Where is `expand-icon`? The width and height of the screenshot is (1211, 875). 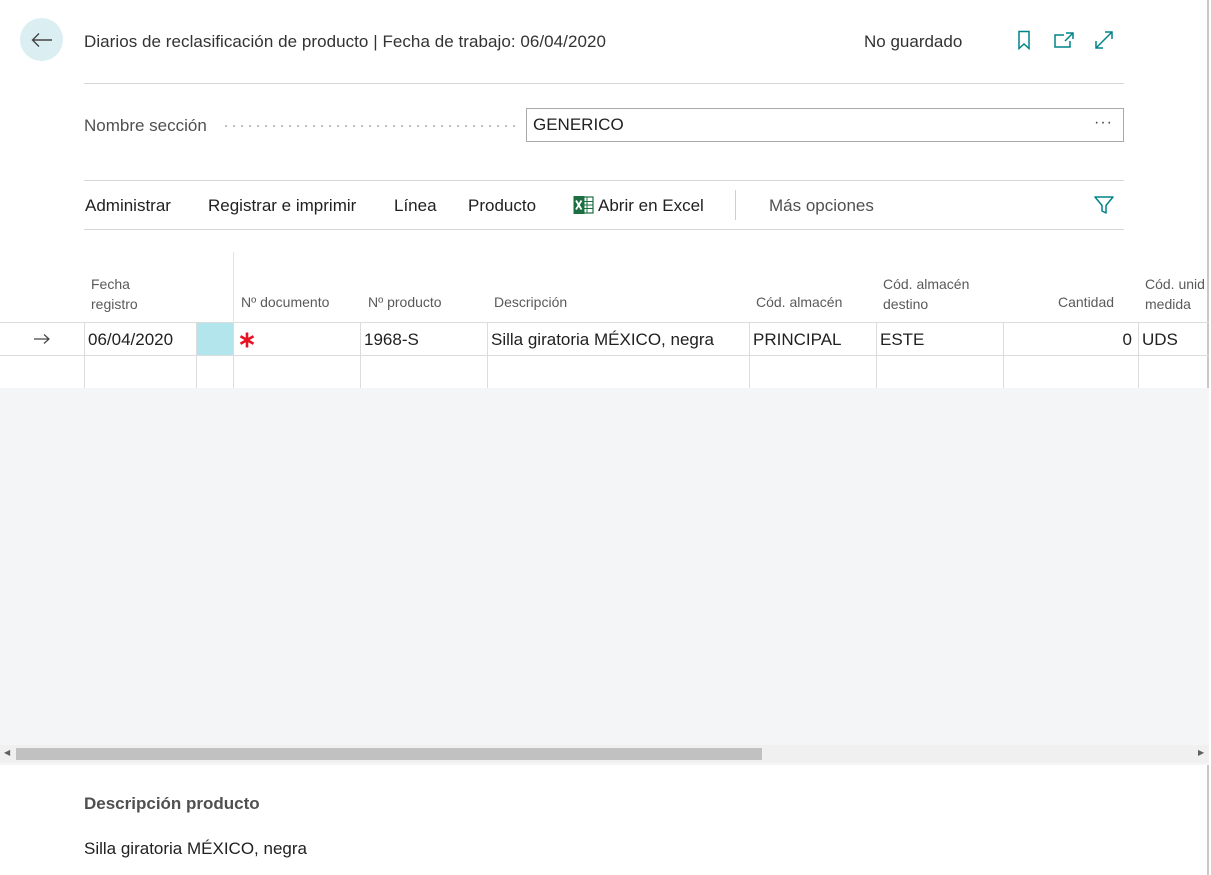
expand-icon is located at coordinates (1104, 40).